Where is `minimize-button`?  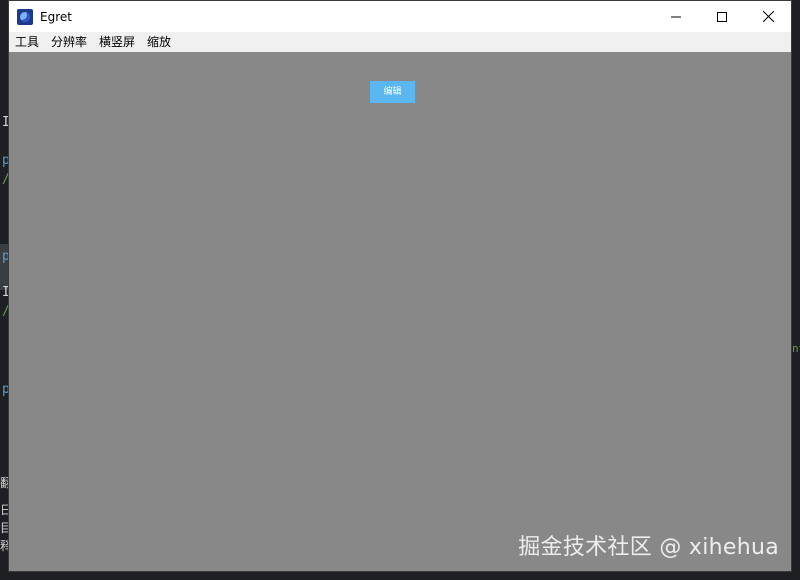 minimize-button is located at coordinates (676, 16).